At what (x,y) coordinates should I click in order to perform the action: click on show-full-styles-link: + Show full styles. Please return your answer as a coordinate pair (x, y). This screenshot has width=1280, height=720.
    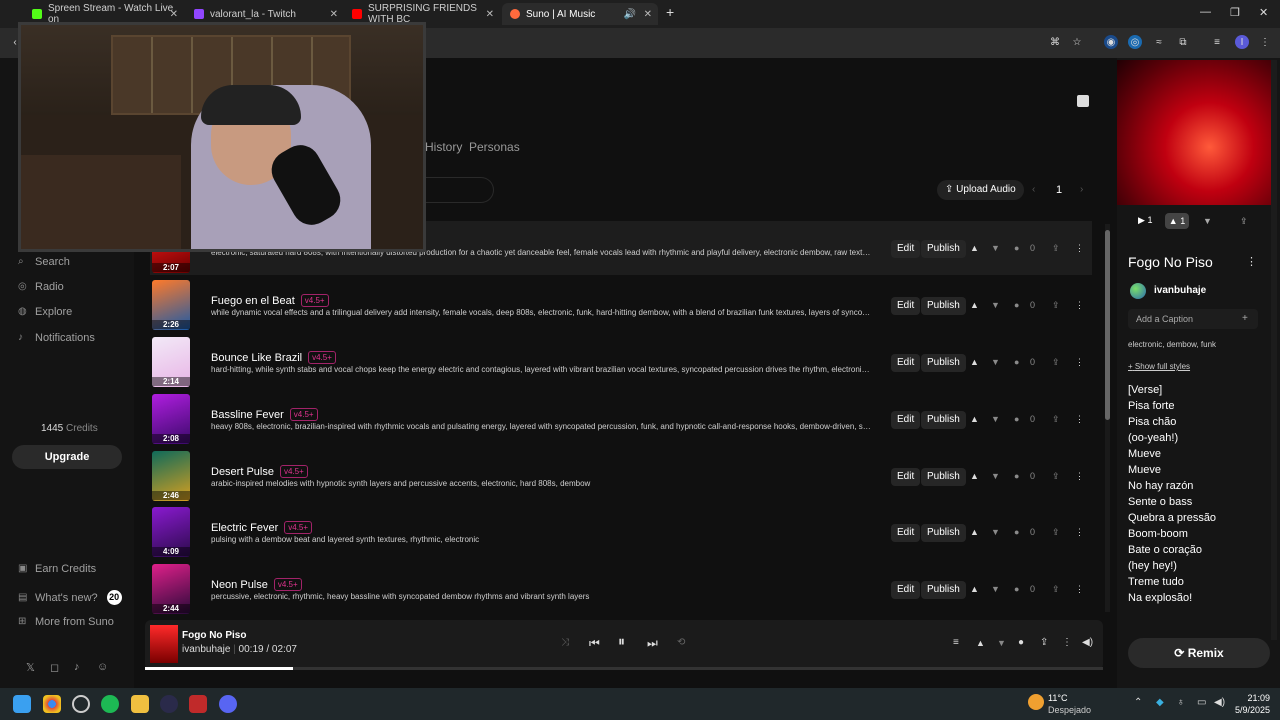
    Looking at the image, I should click on (1159, 366).